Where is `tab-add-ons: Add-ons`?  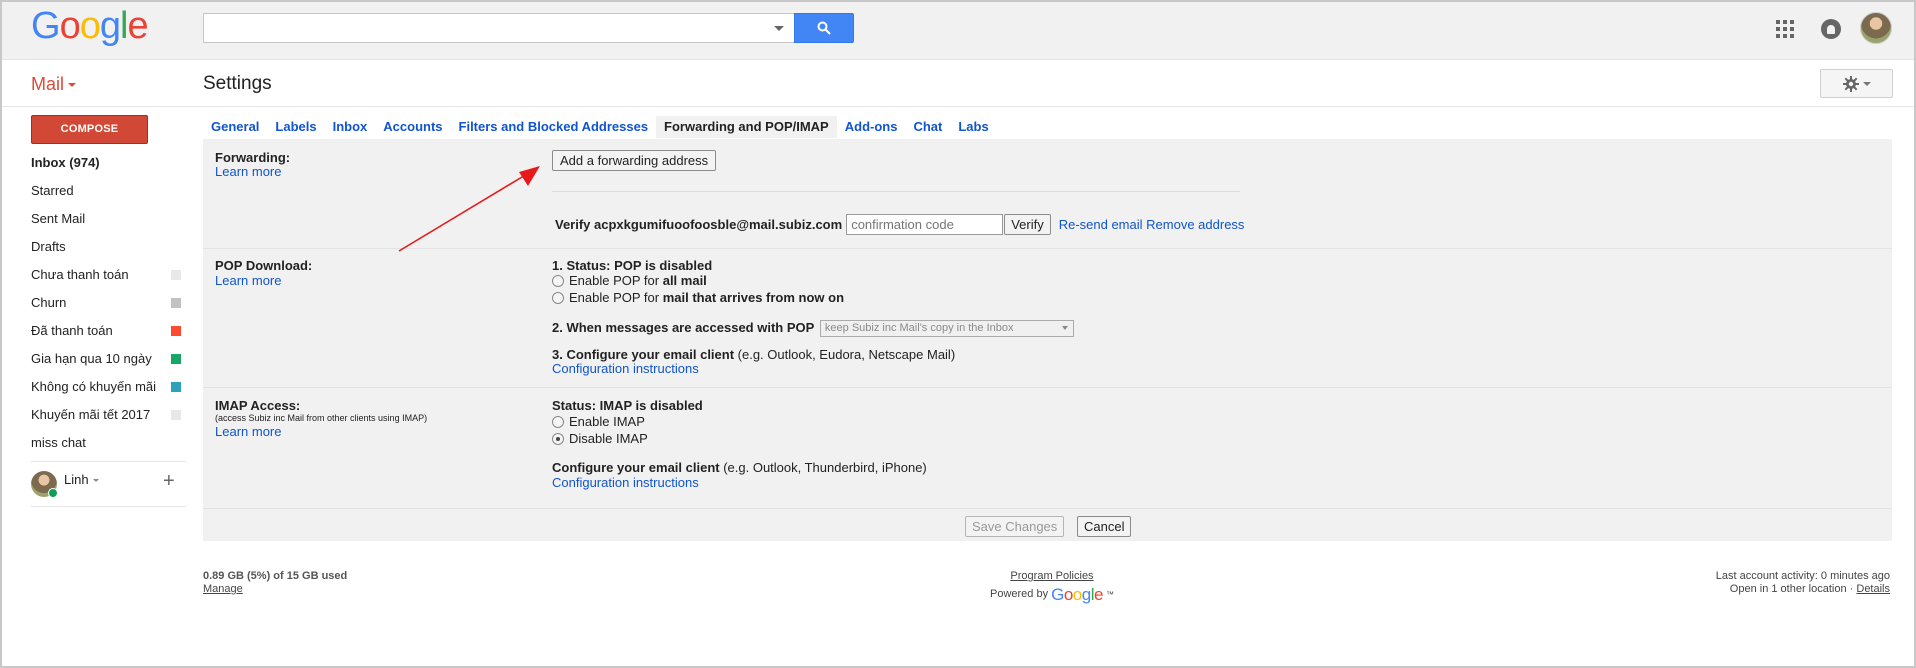
tab-add-ons: Add-ons is located at coordinates (871, 127).